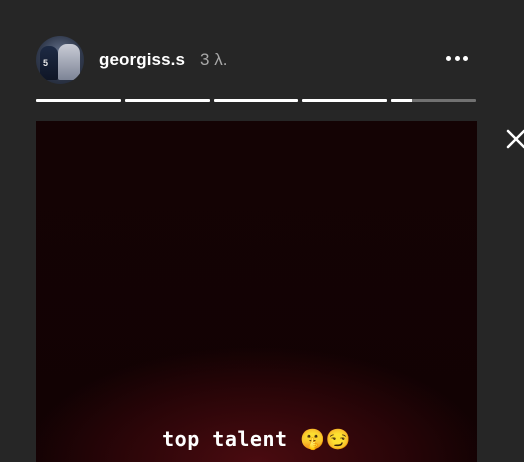 Image resolution: width=524 pixels, height=462 pixels. I want to click on timestamp: 3 λ., so click(214, 59).